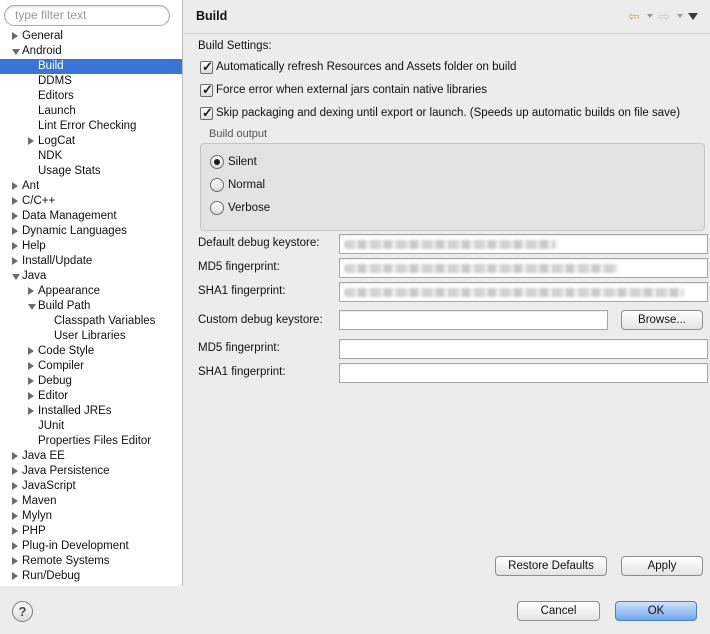 This screenshot has width=710, height=634. What do you see at coordinates (91, 171) in the screenshot?
I see `tree-item-usage-stats: Usage Stats` at bounding box center [91, 171].